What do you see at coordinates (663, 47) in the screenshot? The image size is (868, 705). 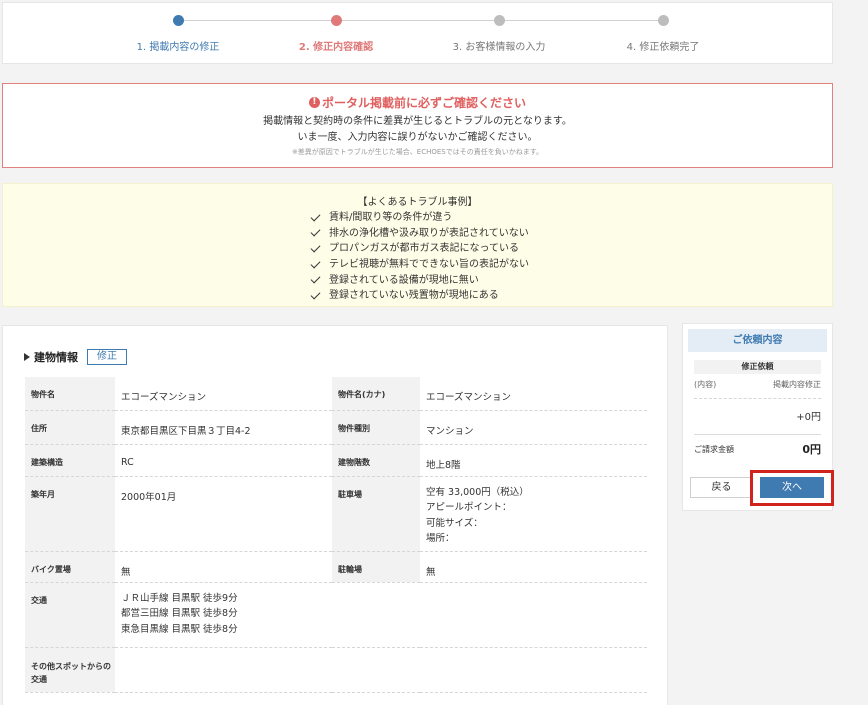 I see `step-label: 4. 修正依頼完了` at bounding box center [663, 47].